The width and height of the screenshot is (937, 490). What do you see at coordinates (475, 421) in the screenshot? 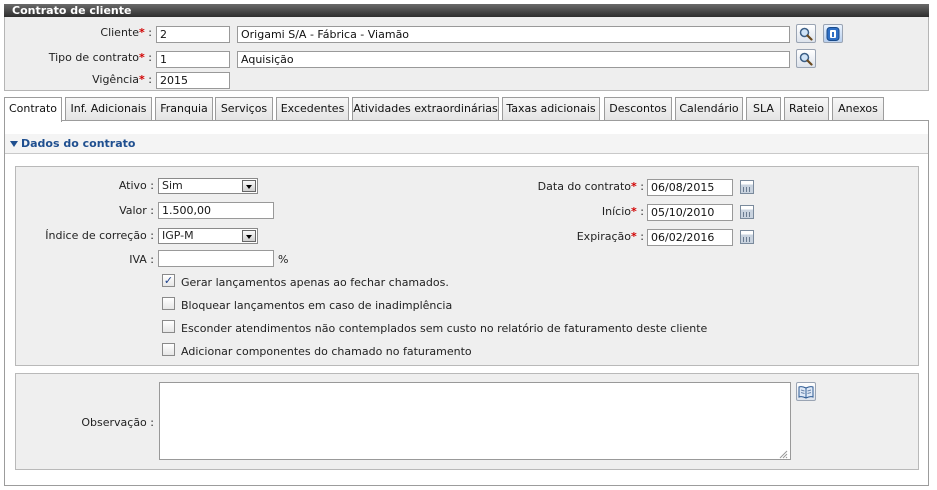
I see `observacao-textarea` at bounding box center [475, 421].